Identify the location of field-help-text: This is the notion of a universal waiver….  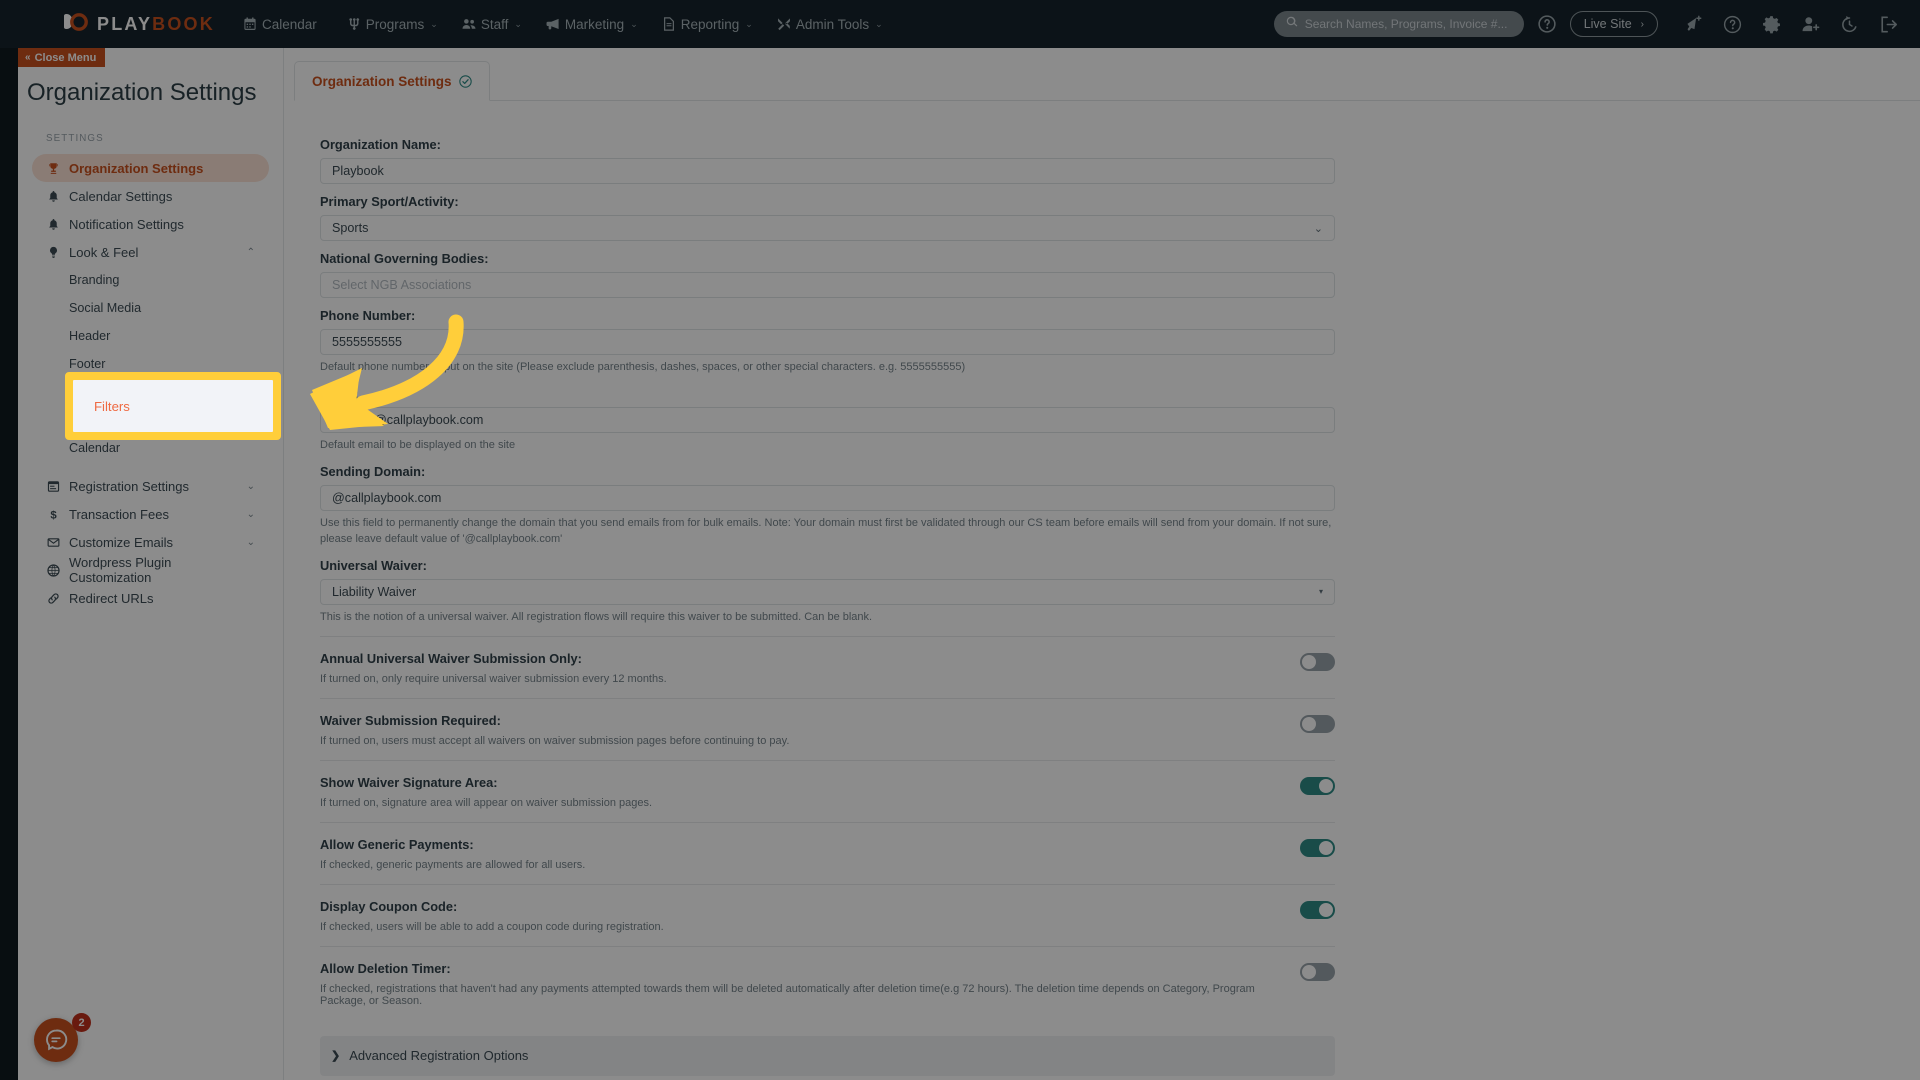
(596, 616).